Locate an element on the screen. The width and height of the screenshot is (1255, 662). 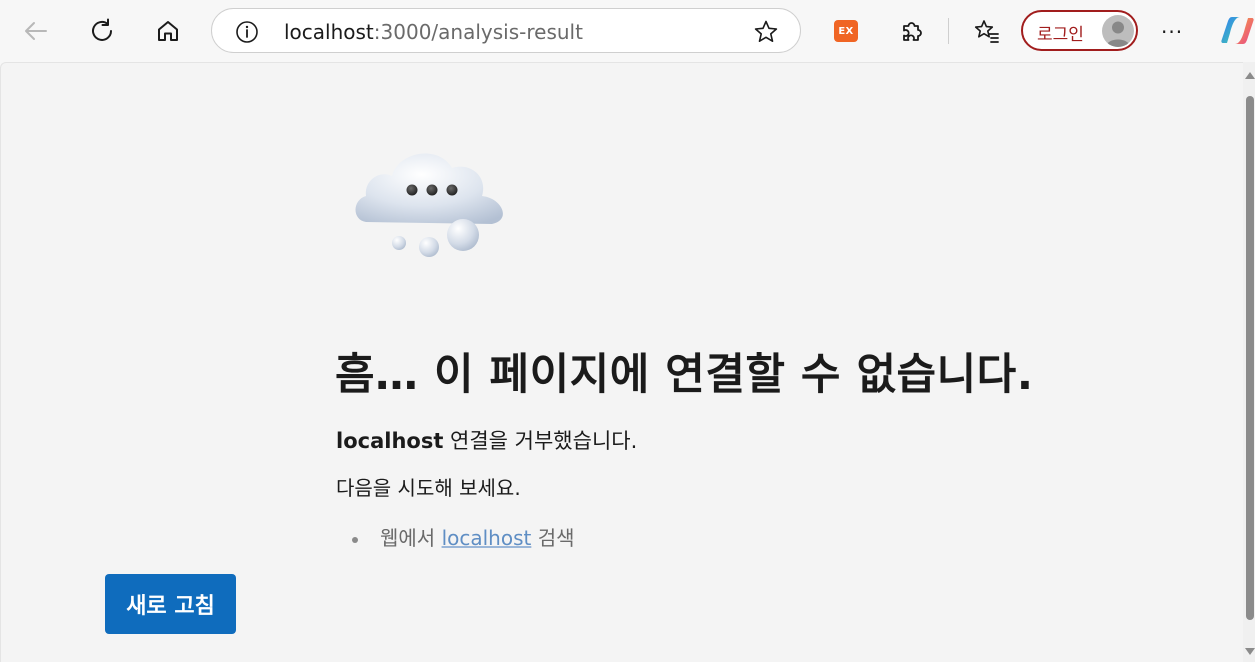
more-menu-button: ··· is located at coordinates (1172, 32).